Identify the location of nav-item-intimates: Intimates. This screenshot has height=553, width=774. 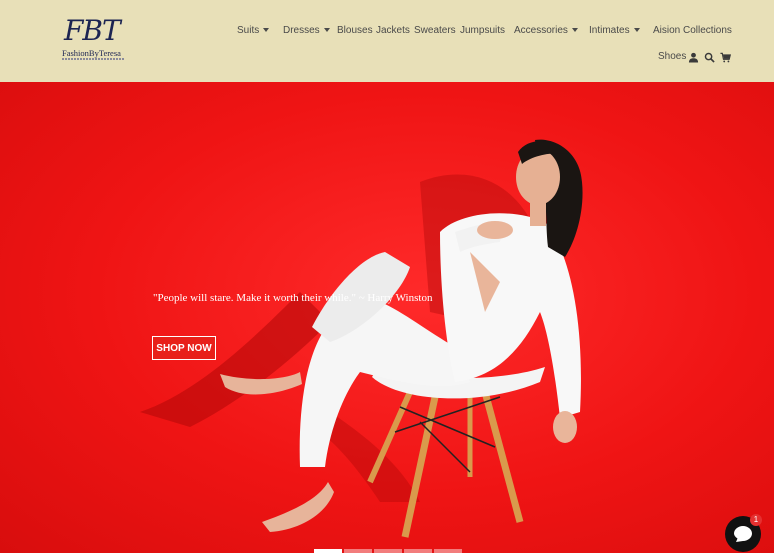
(614, 32).